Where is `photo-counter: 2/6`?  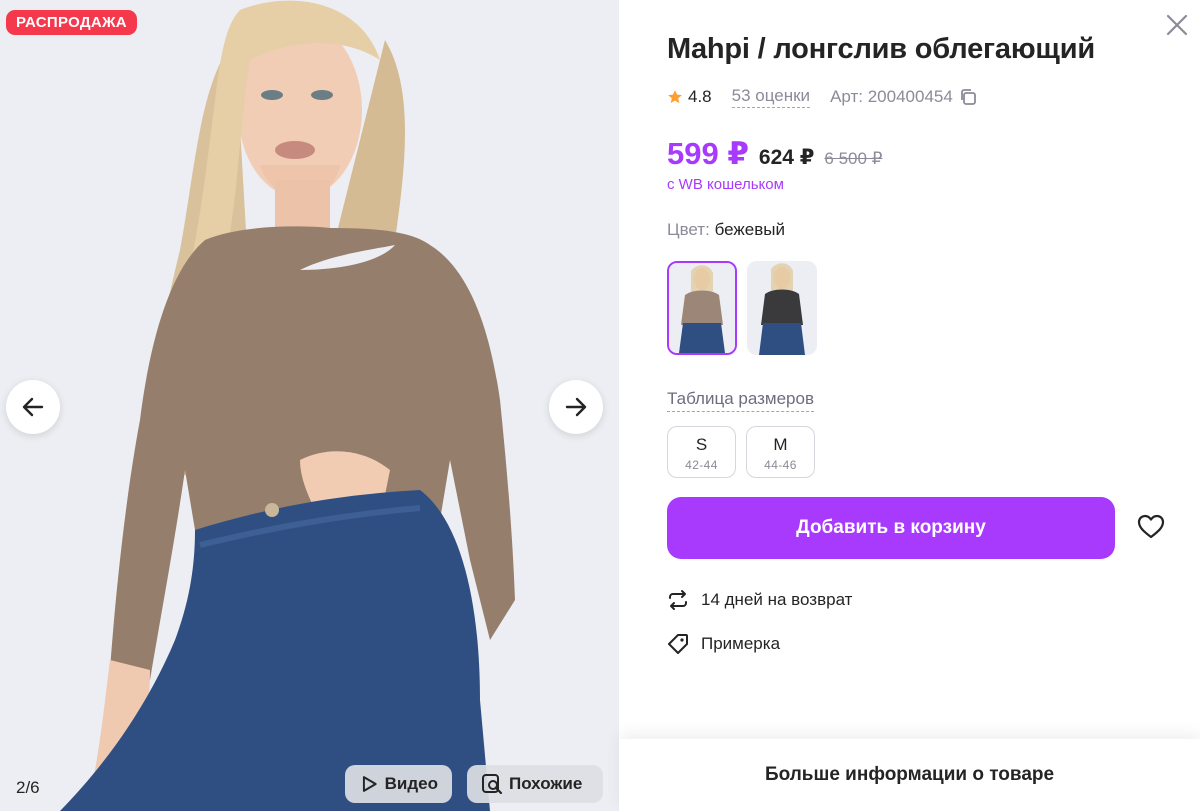 photo-counter: 2/6 is located at coordinates (28, 787).